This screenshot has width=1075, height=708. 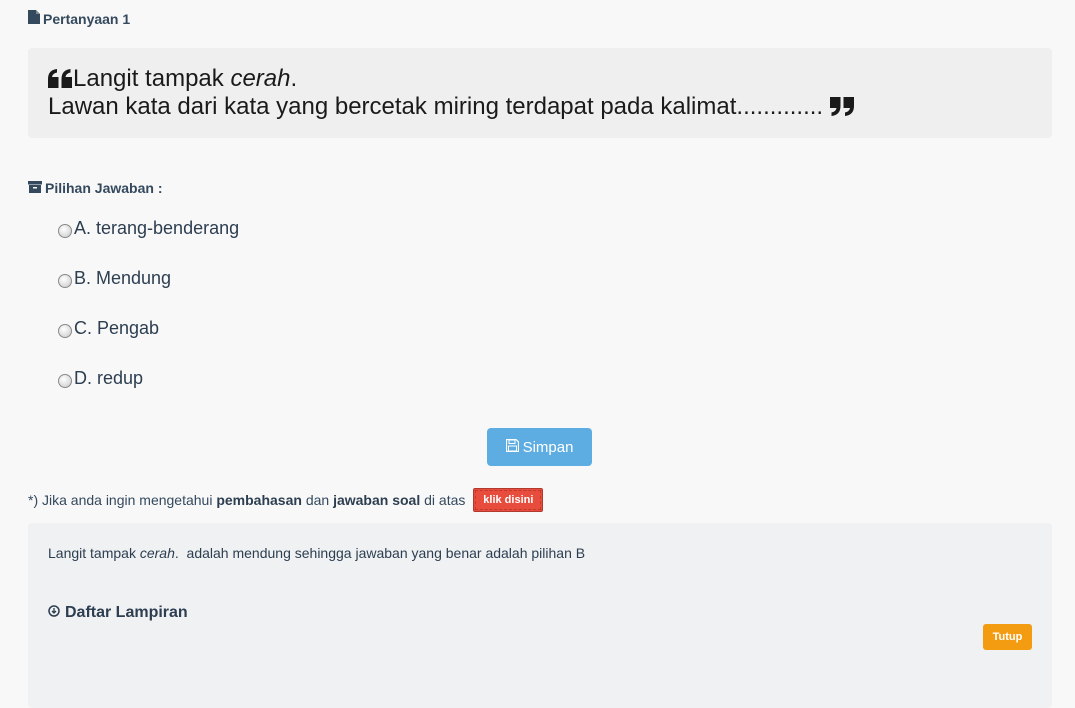 I want to click on option-b: B. Mendung, so click(x=114, y=278).